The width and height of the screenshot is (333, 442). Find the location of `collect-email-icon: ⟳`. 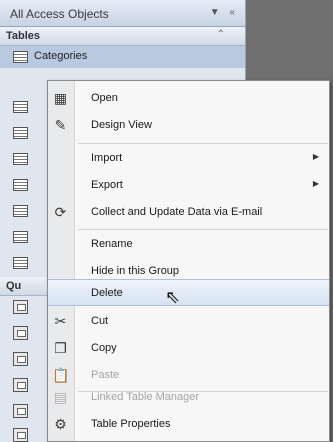

collect-email-icon: ⟳ is located at coordinates (60, 212).